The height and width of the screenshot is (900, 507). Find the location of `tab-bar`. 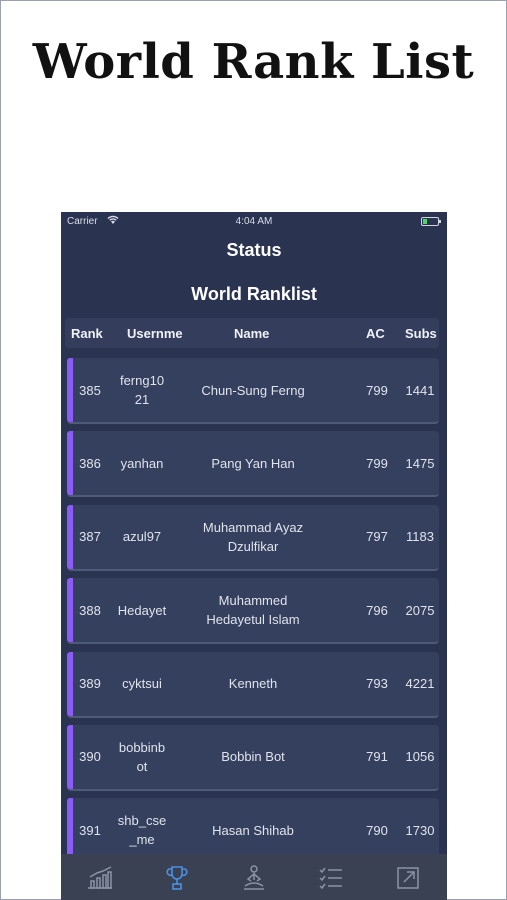

tab-bar is located at coordinates (254, 877).